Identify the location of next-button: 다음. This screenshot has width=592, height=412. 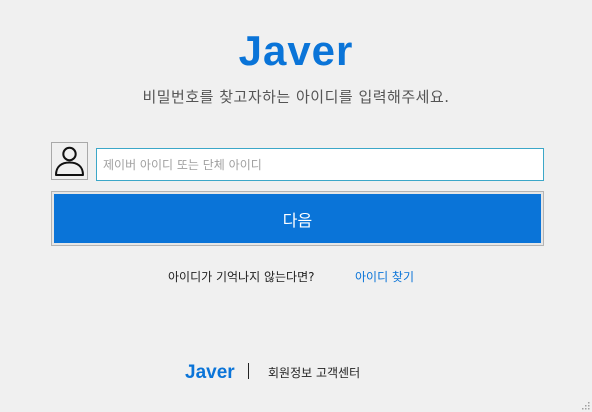
(297, 218).